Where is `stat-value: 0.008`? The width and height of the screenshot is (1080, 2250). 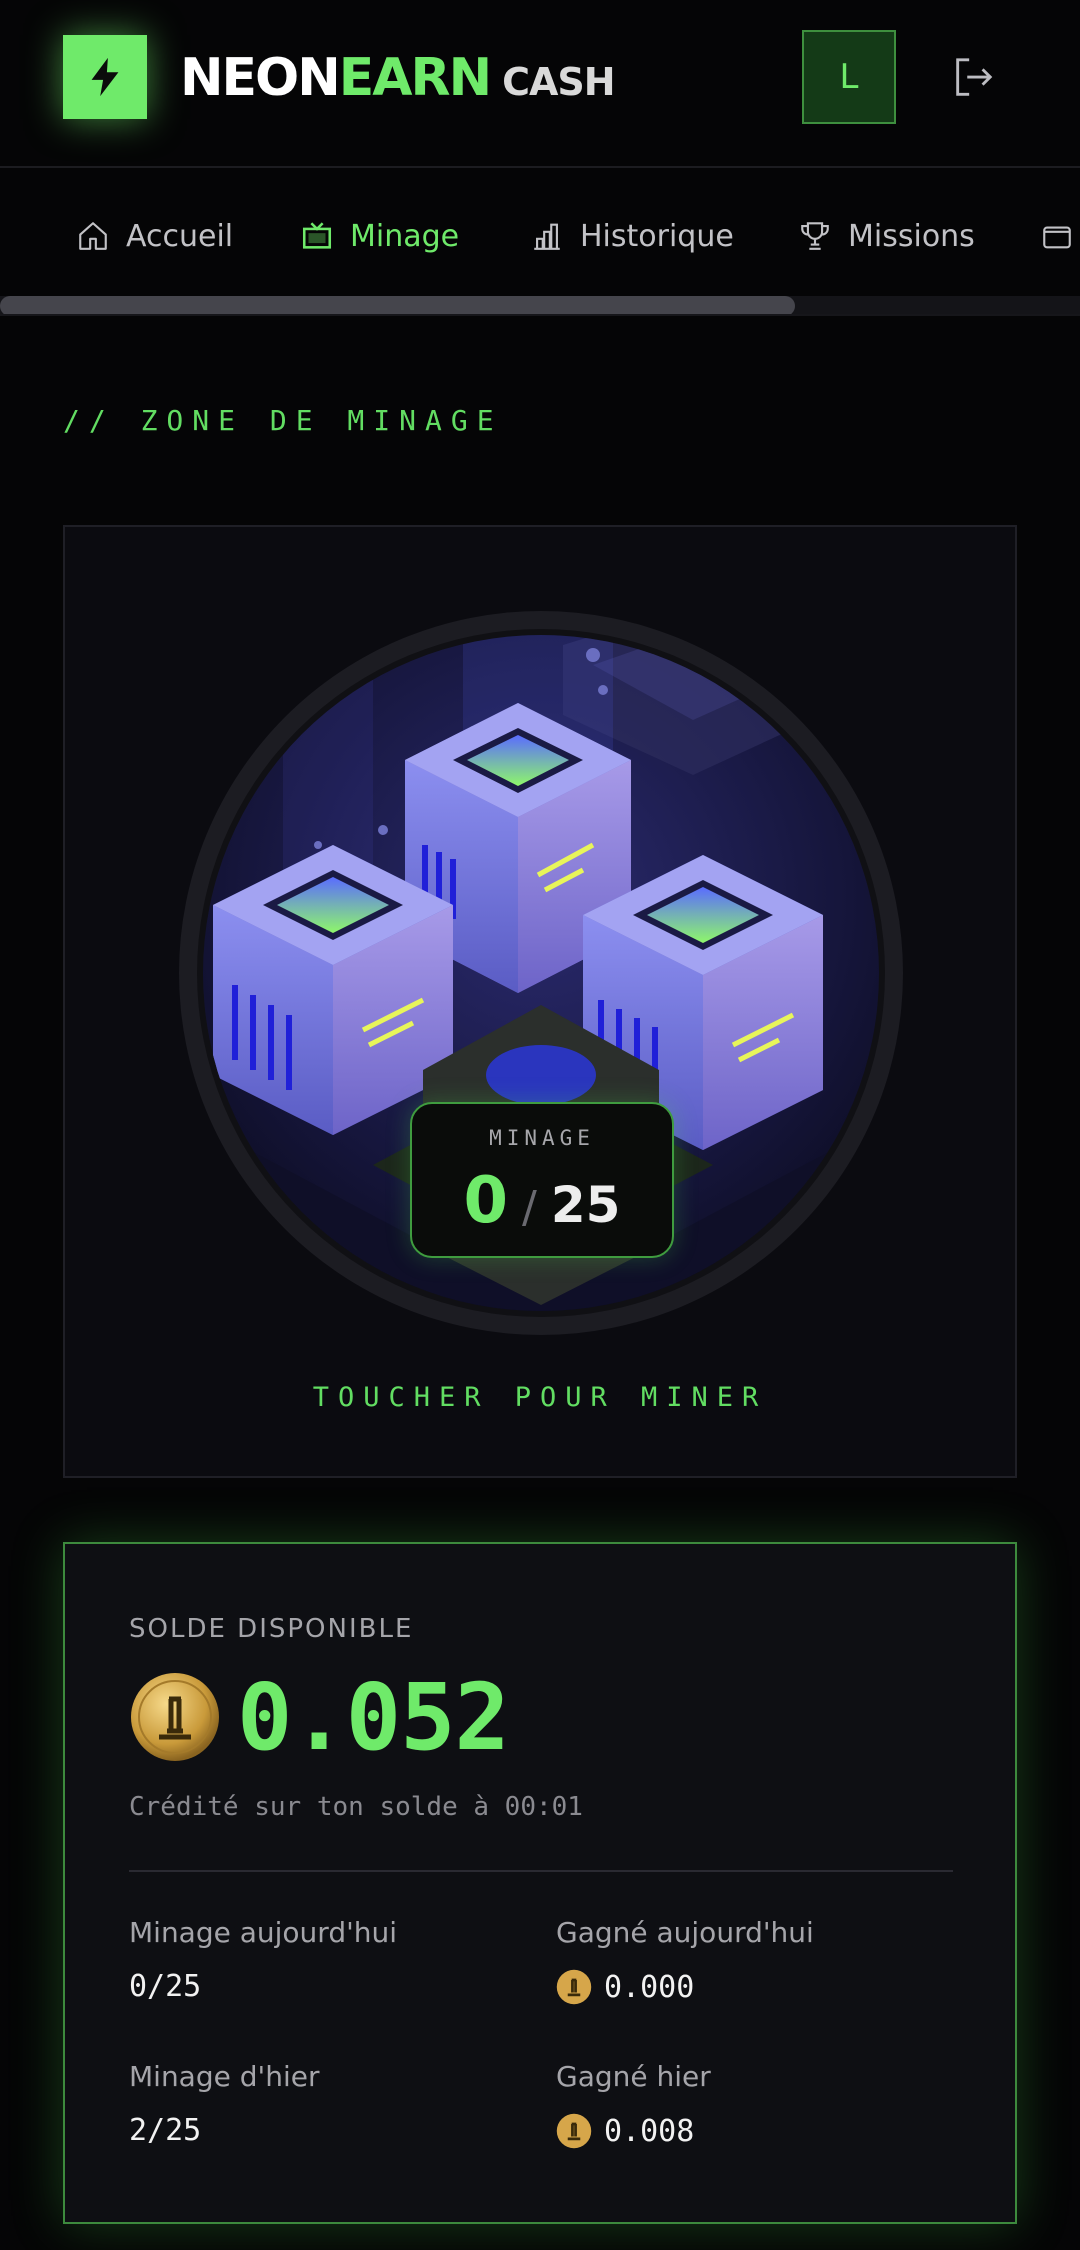 stat-value: 0.008 is located at coordinates (633, 2131).